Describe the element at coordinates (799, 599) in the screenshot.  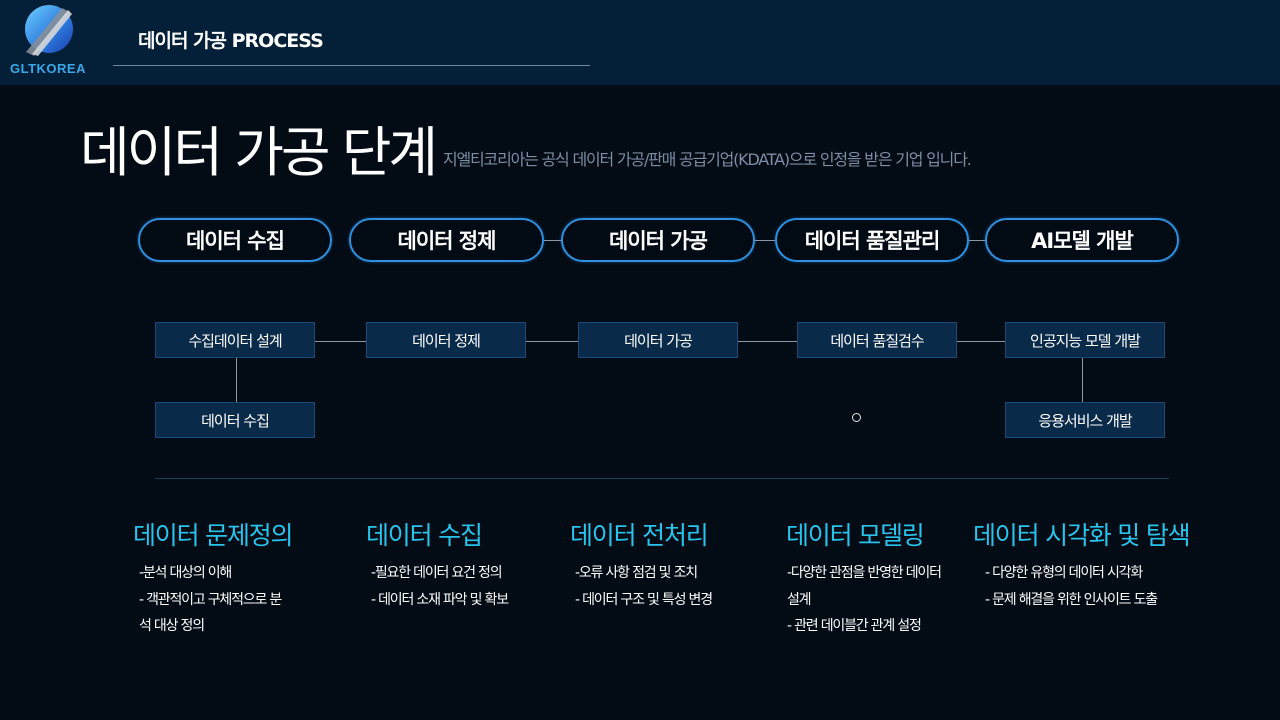
I see `list-item: 설계` at that location.